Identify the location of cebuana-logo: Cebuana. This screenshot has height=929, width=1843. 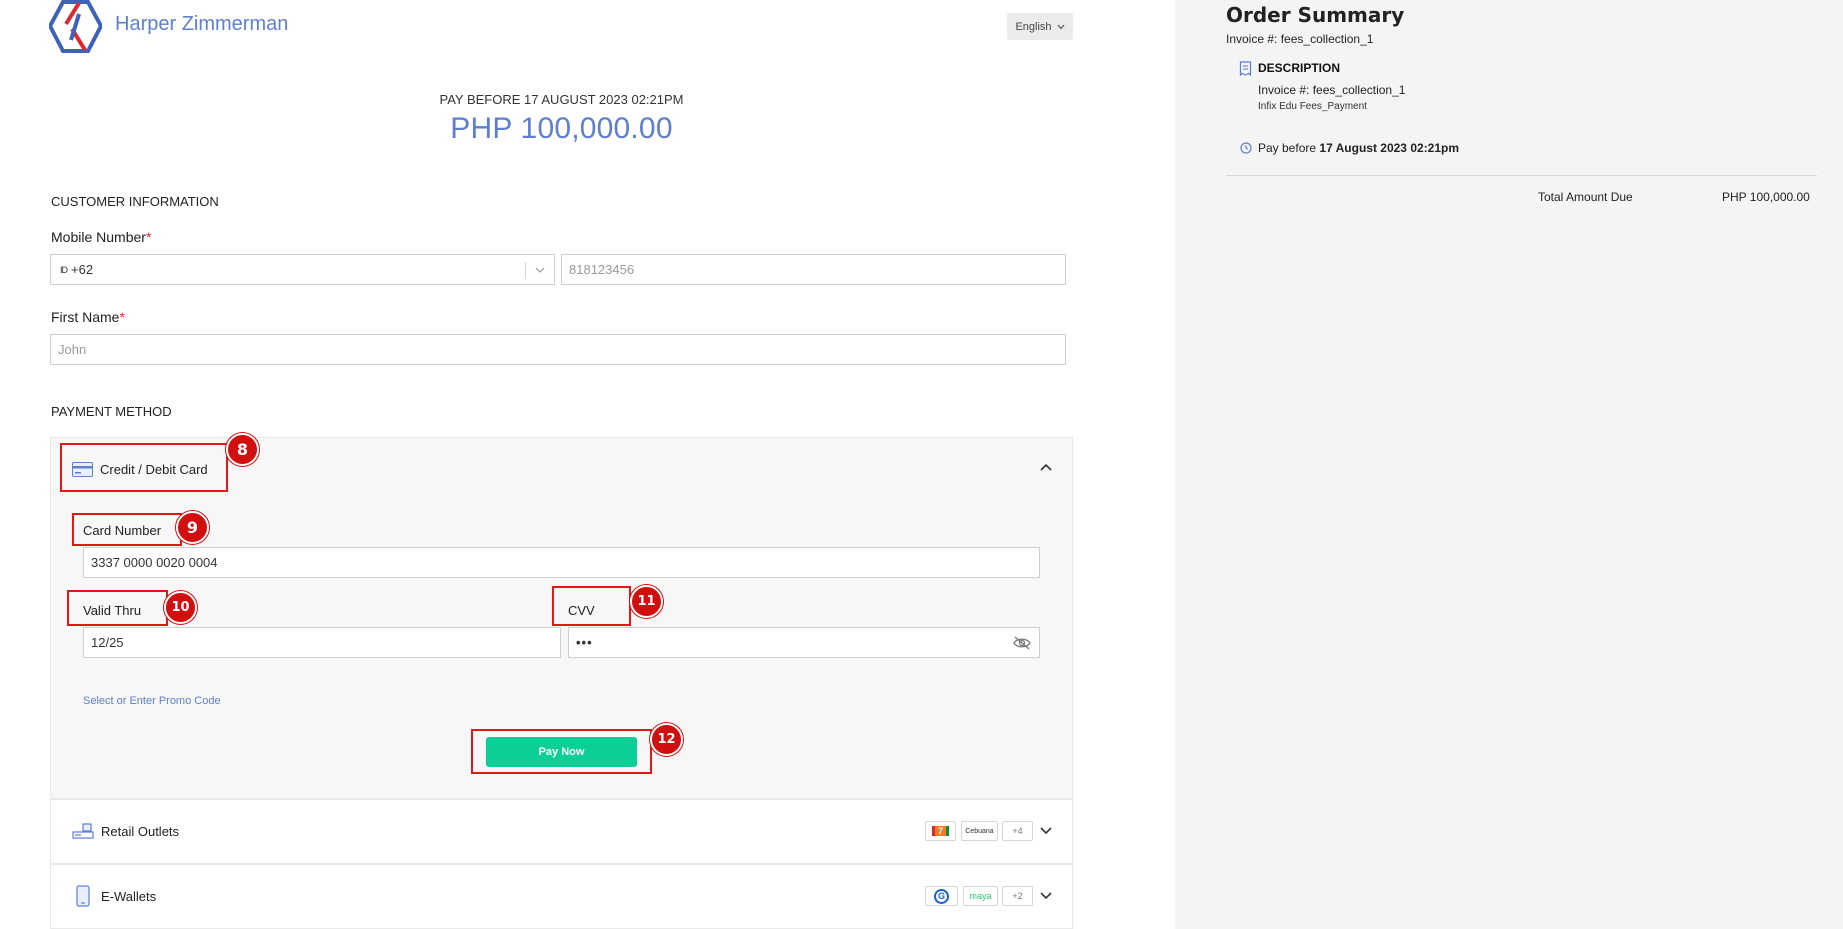
(979, 831).